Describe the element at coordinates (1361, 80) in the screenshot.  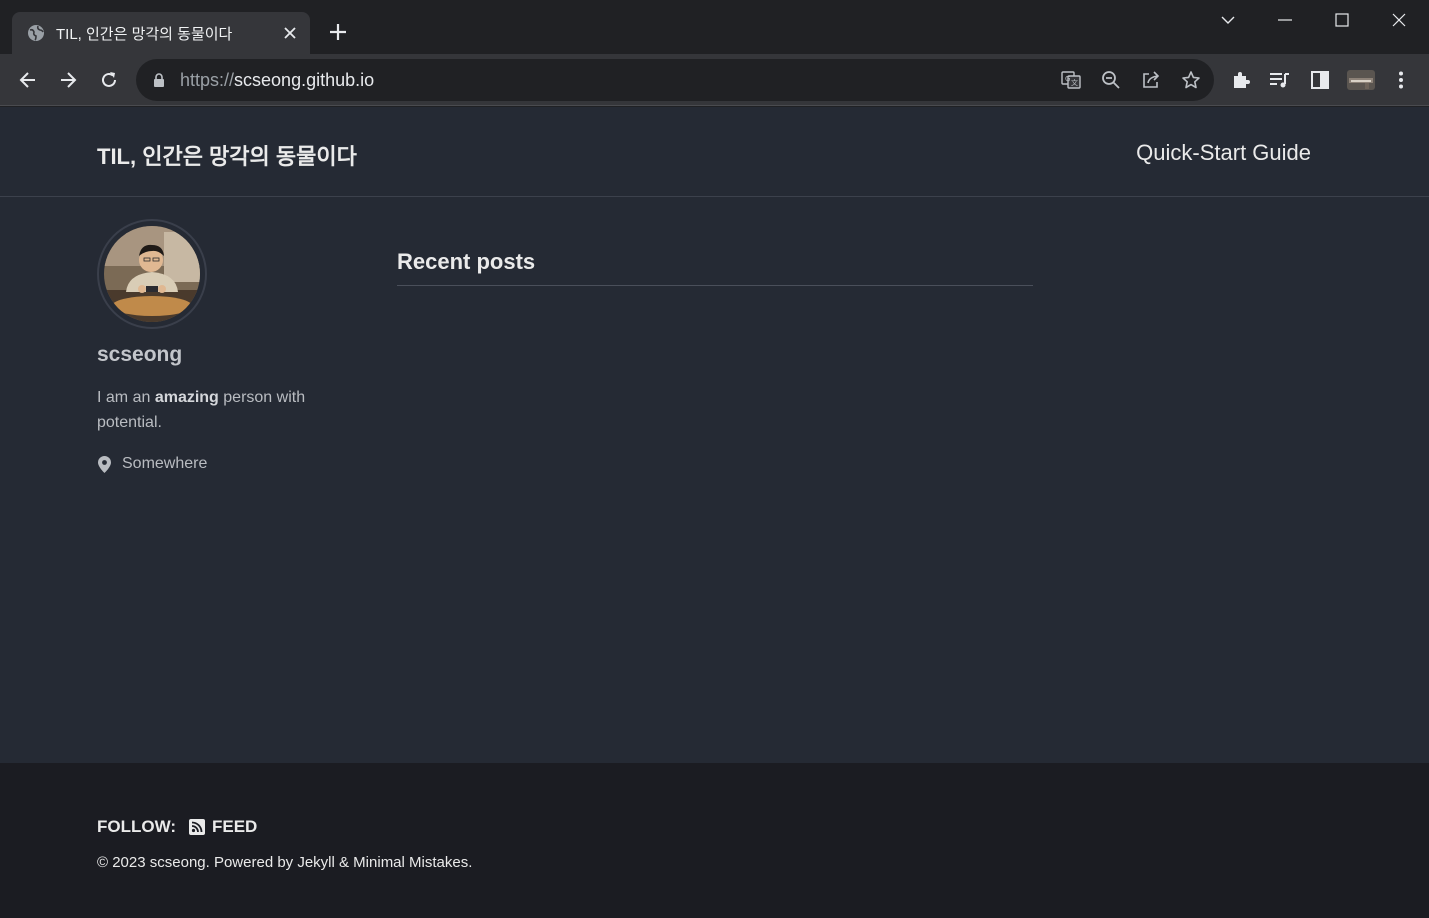
I see `profile-avatar` at that location.